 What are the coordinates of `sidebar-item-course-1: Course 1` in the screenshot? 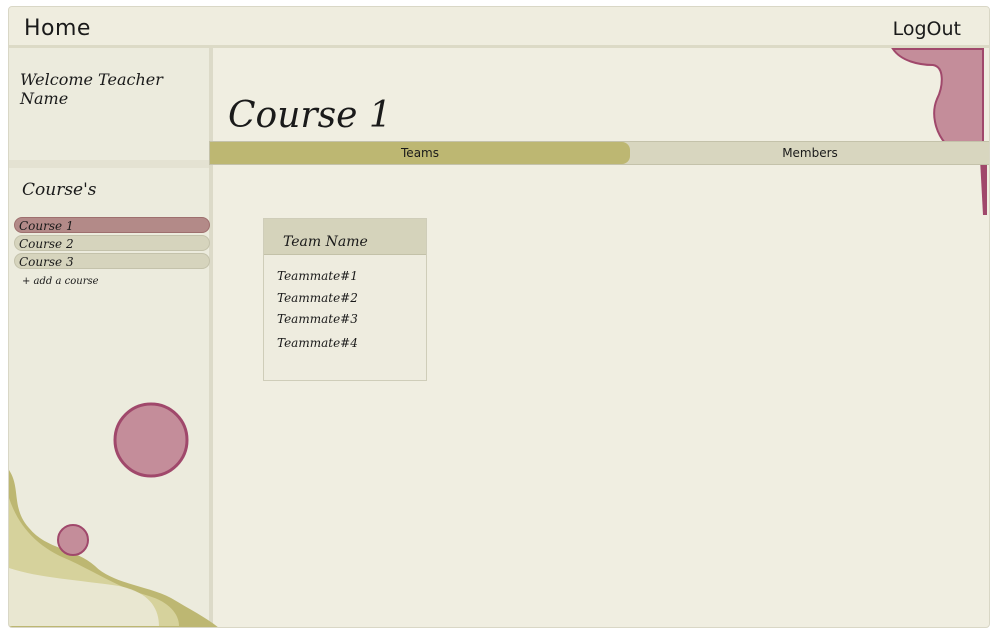 It's located at (112, 225).